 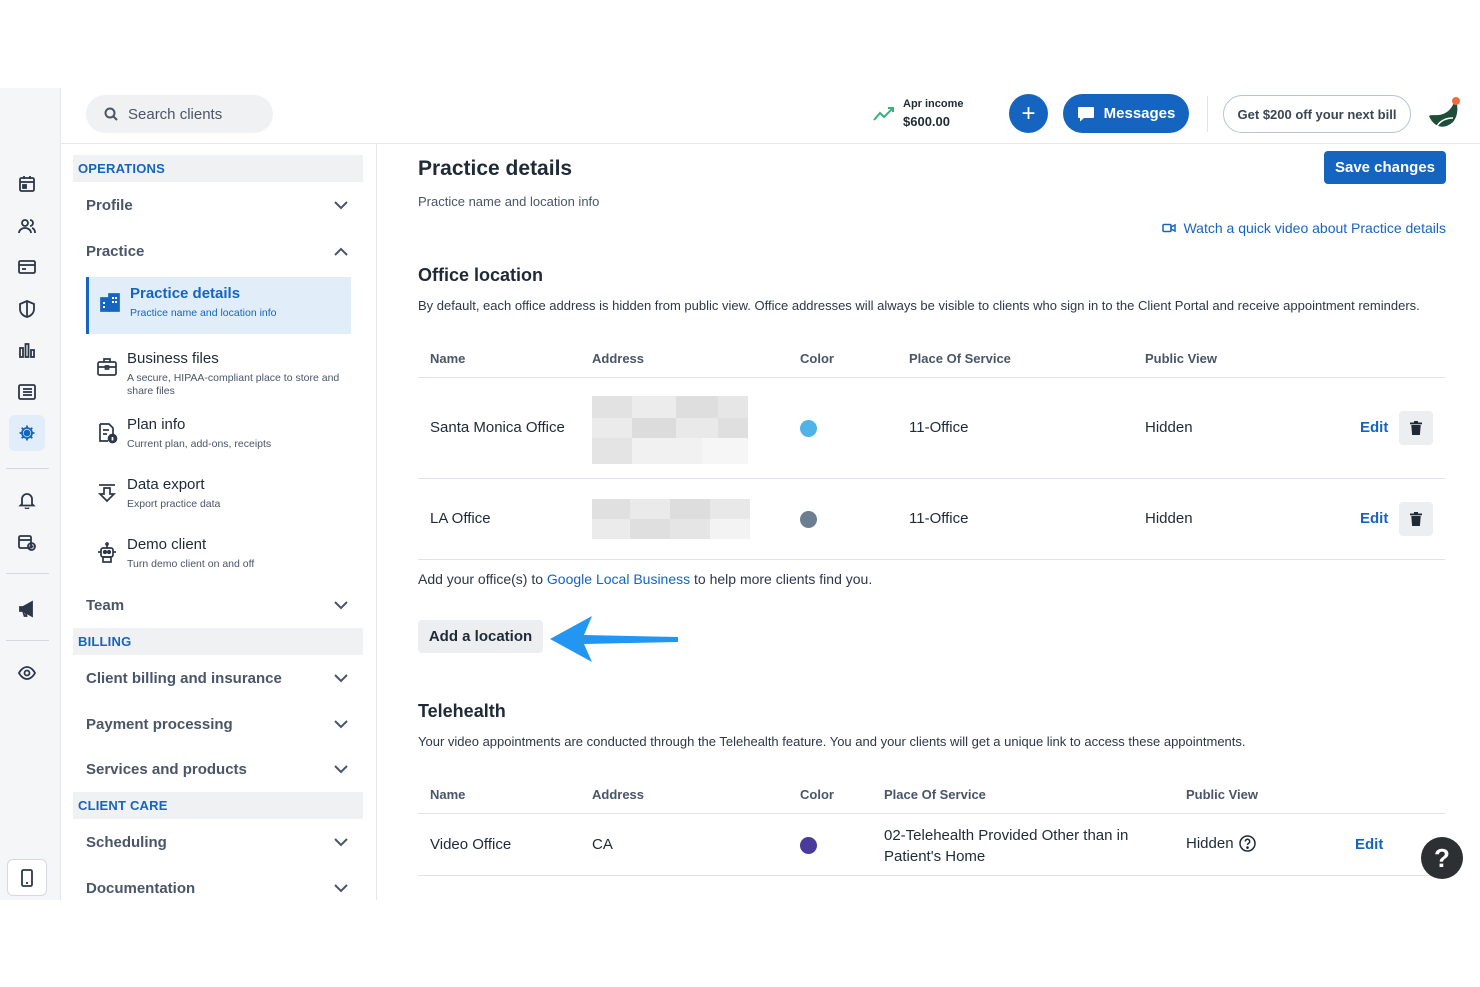 I want to click on help-circle-icon, so click(x=1247, y=843).